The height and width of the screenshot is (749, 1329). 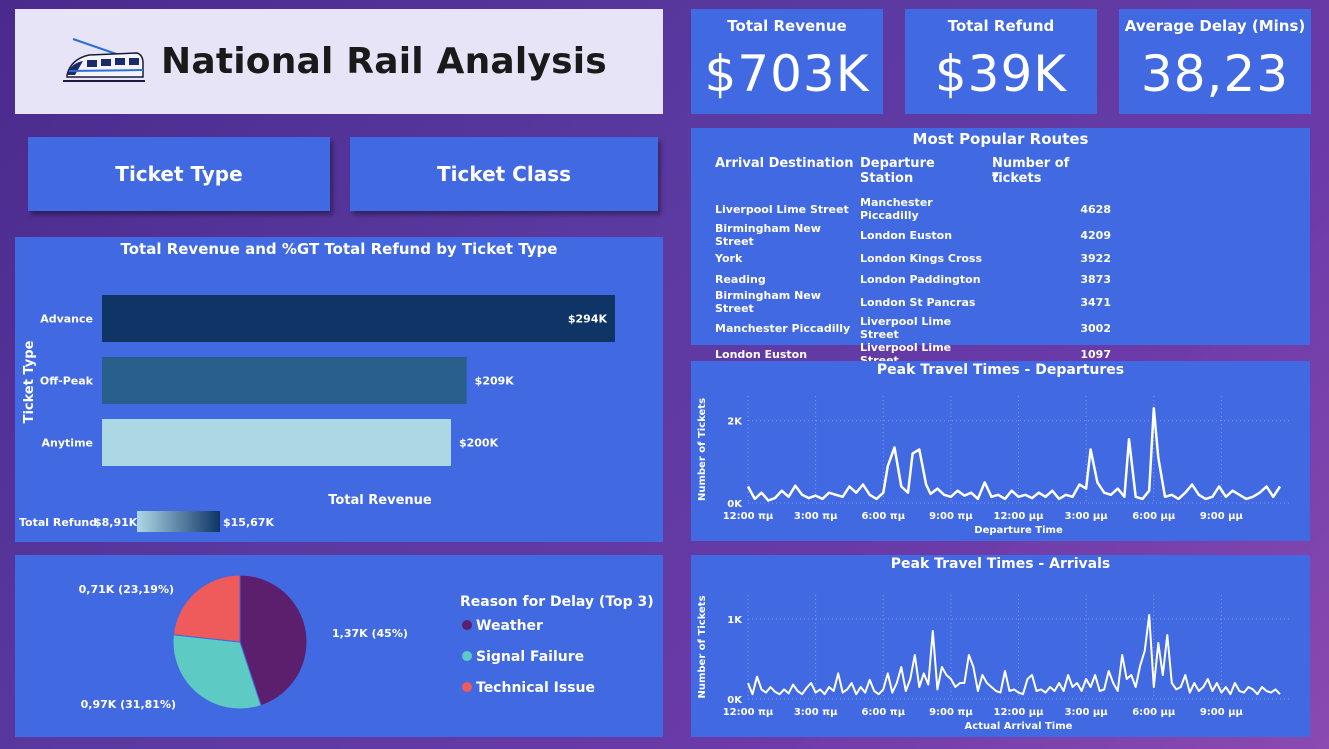 I want to click on legend-item-label: Technical Issue, so click(x=535, y=688).